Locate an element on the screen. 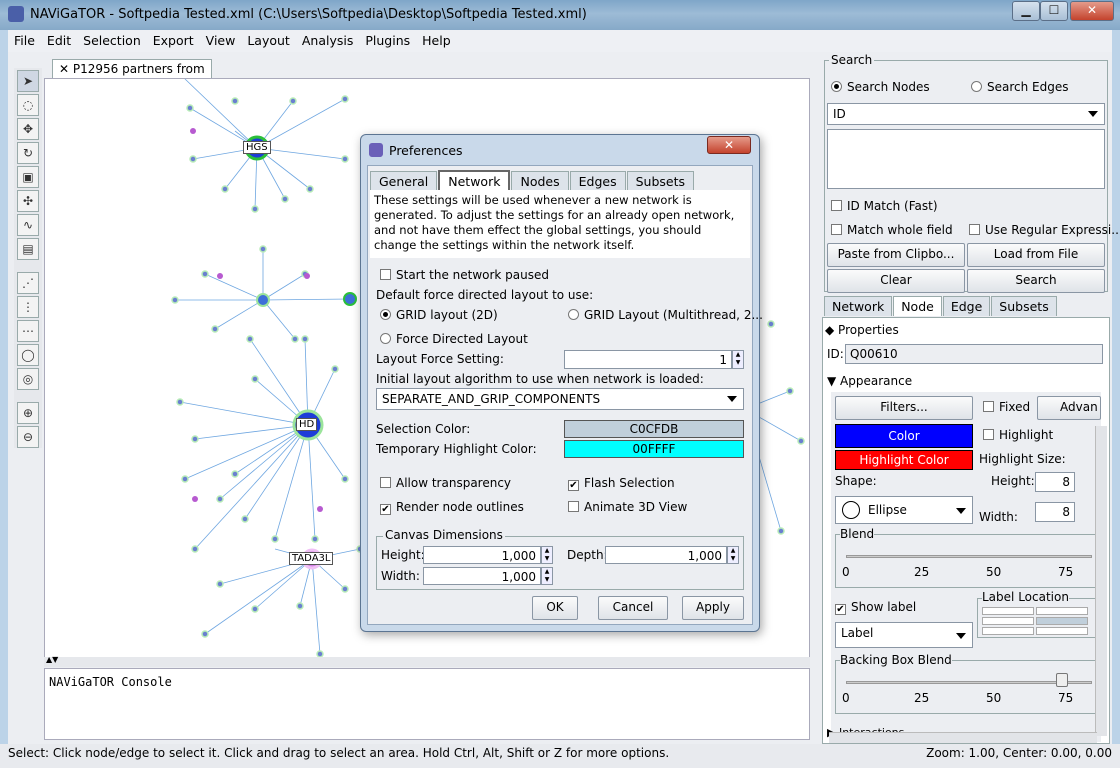  search-nodes-option: Search Nodes is located at coordinates (880, 87).